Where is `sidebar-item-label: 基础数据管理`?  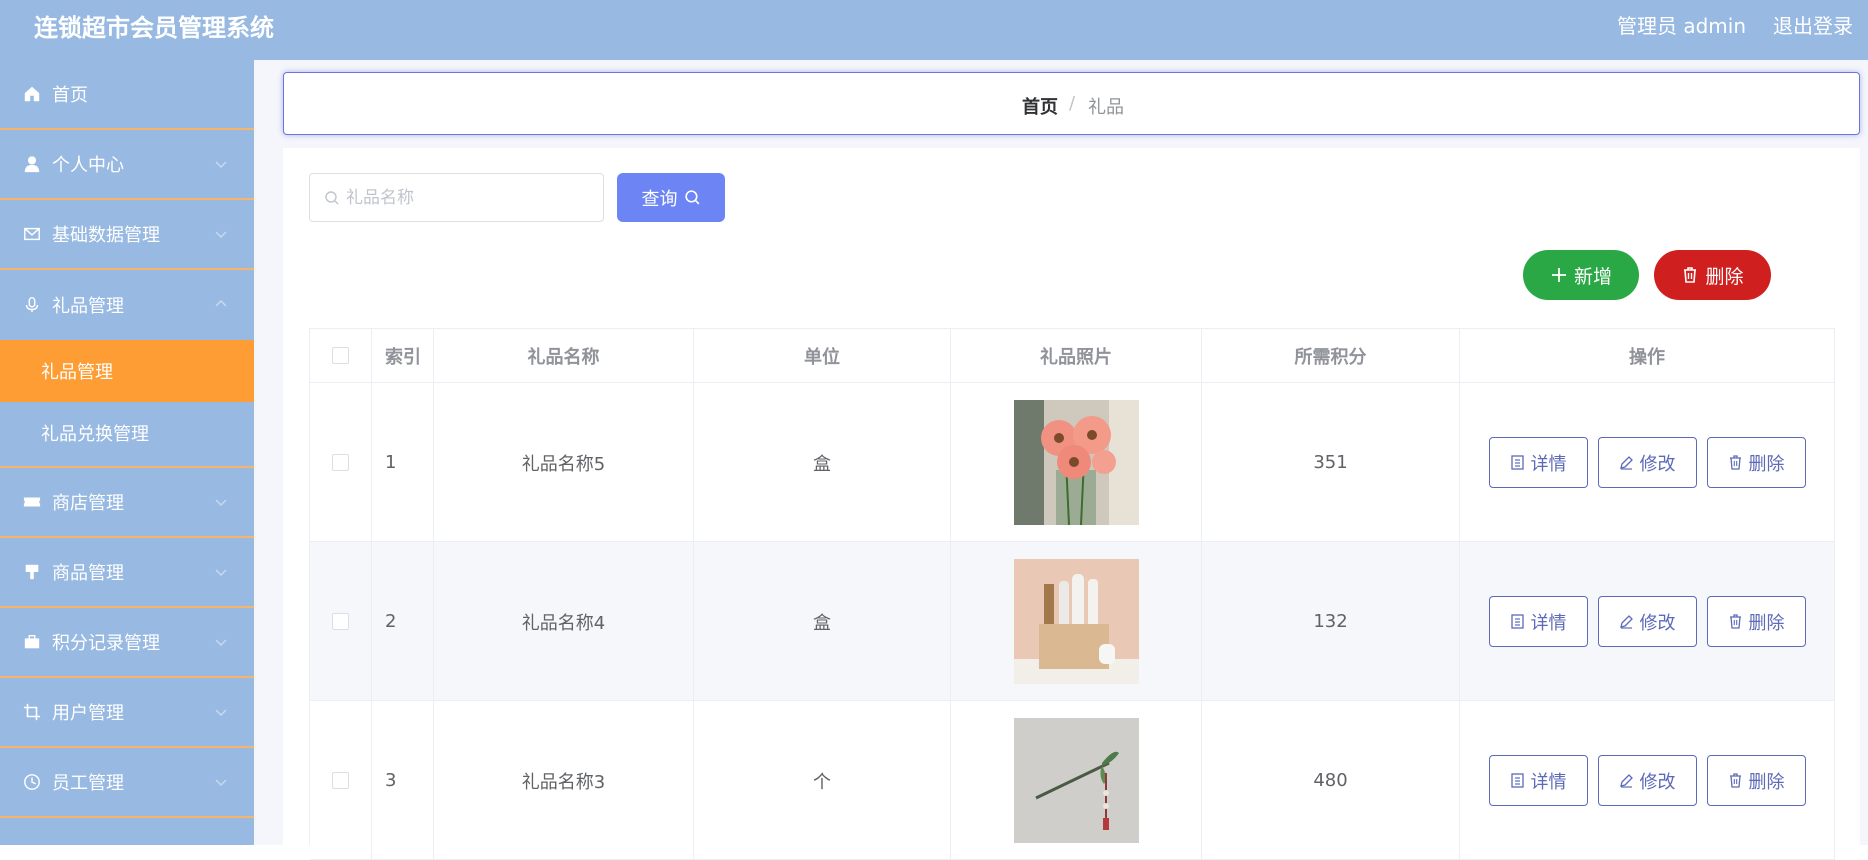
sidebar-item-label: 基础数据管理 is located at coordinates (106, 235).